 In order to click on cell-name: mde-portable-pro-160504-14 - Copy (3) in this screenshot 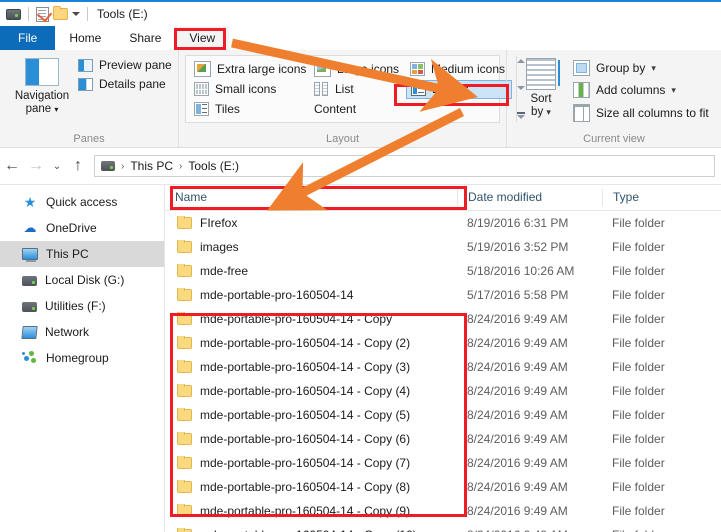, I will do `click(311, 367)`.